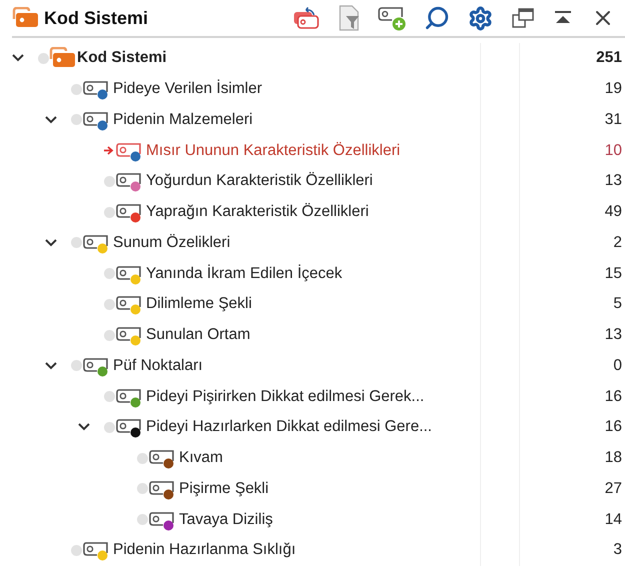 This screenshot has height=575, width=625. What do you see at coordinates (97, 18) in the screenshot?
I see `panel-title: Kod Sistemi` at bounding box center [97, 18].